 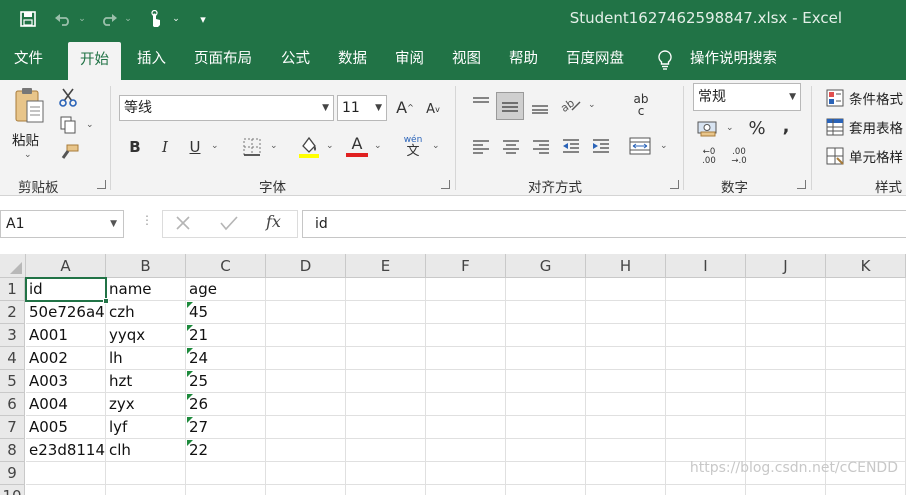 I want to click on font-color-dropdown-icon: ⌄, so click(x=378, y=146).